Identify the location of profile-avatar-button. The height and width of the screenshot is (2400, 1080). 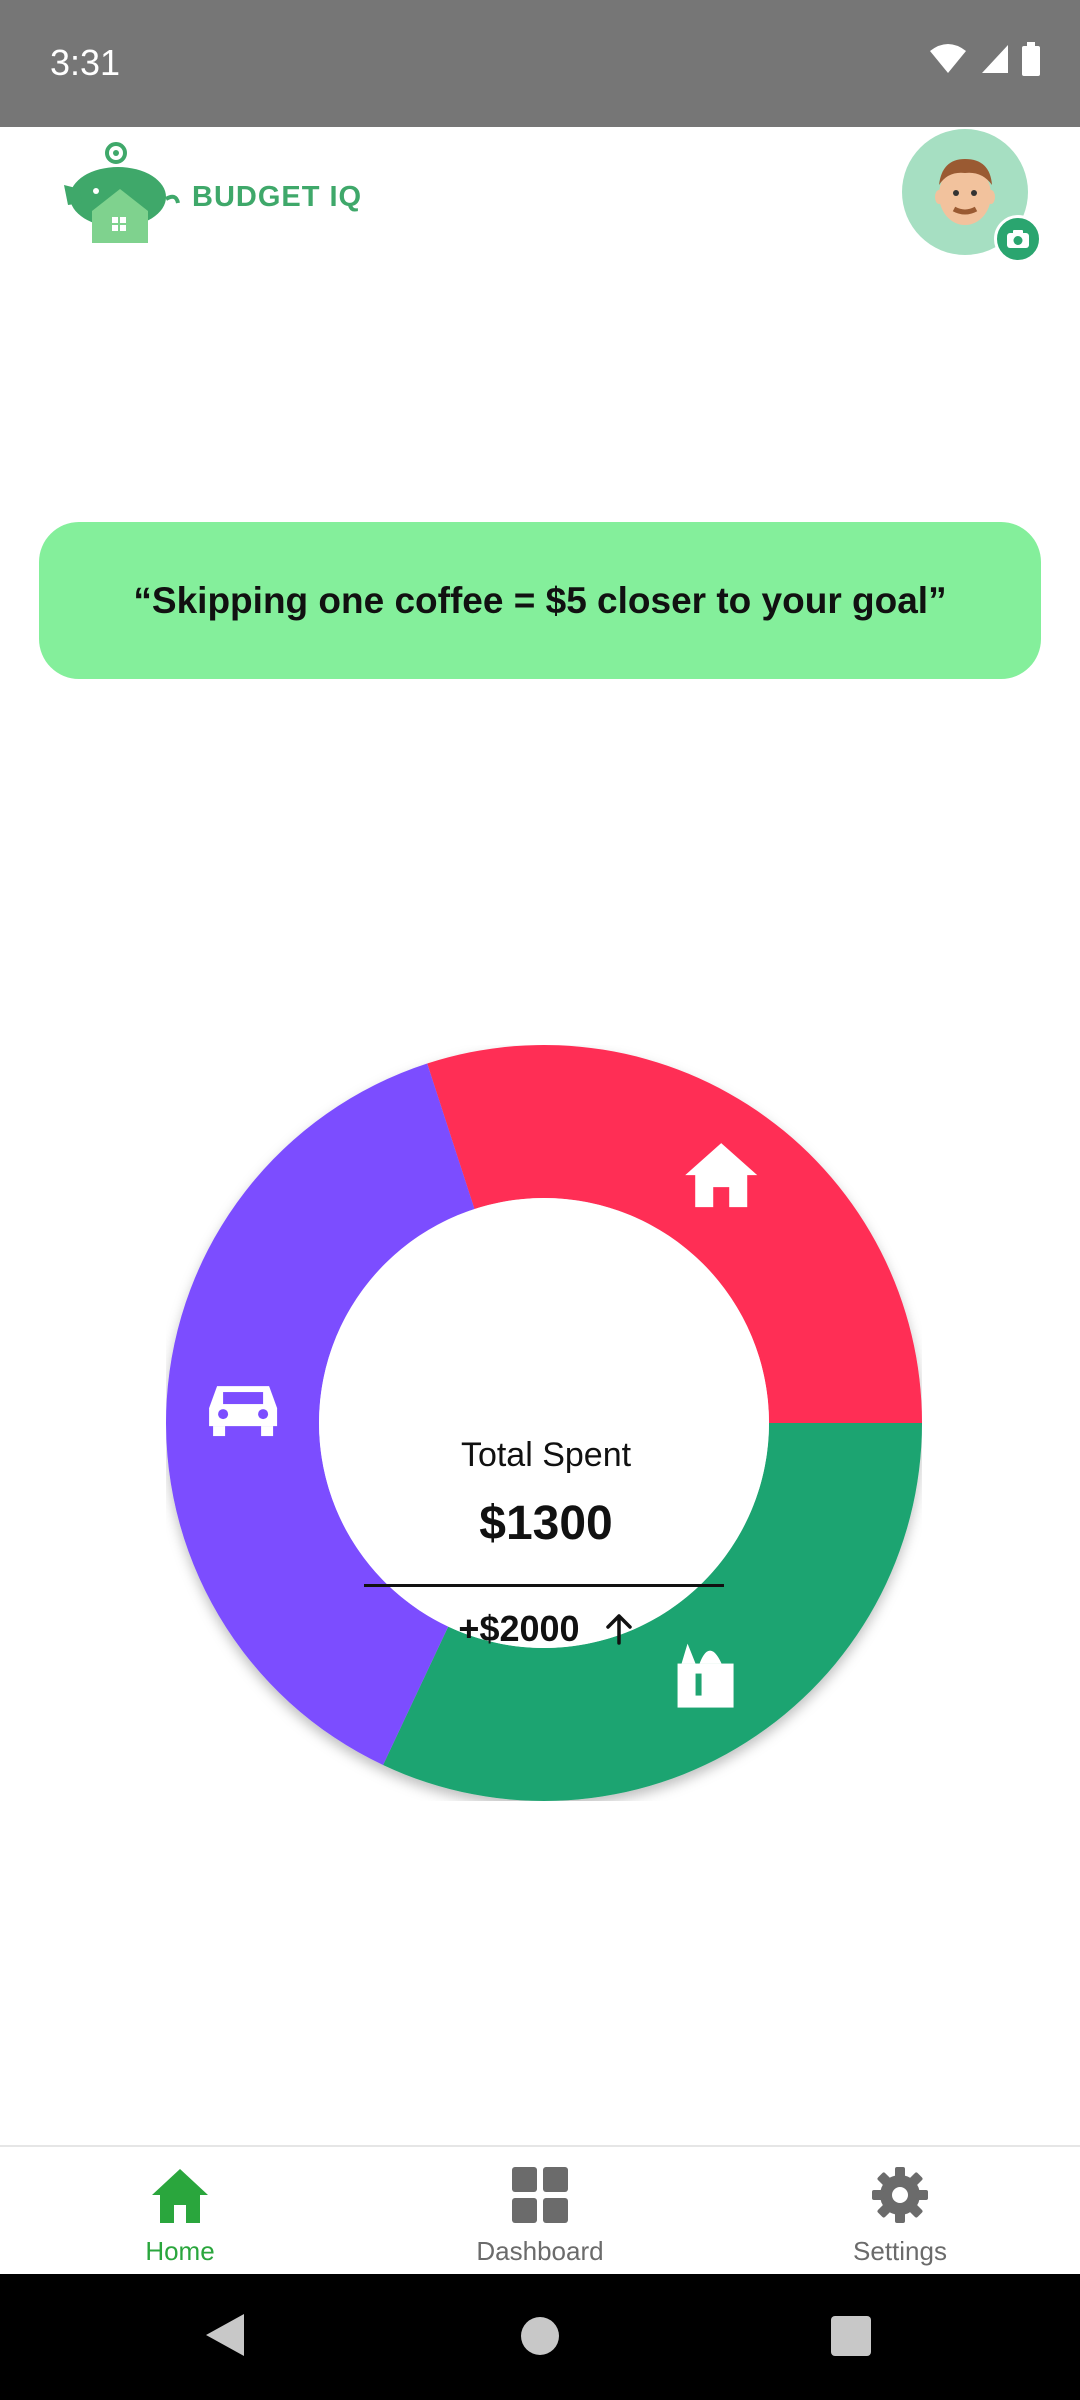
(972, 198).